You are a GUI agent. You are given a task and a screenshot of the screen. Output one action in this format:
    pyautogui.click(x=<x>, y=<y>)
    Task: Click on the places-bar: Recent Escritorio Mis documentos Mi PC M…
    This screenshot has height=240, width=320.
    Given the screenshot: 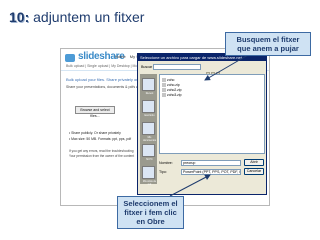 What is the action you would take?
    pyautogui.click(x=148, y=130)
    